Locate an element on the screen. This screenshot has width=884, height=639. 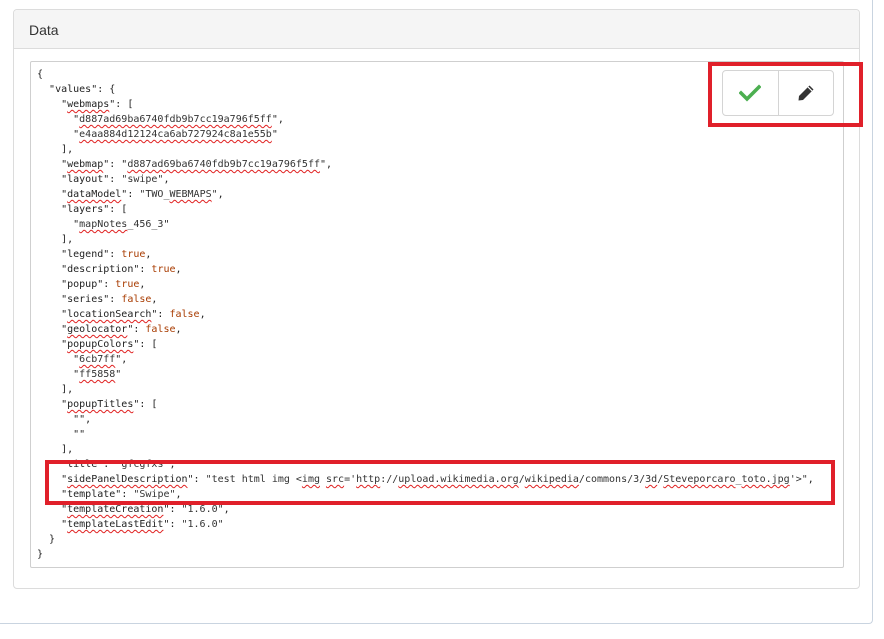
code-token: 3d is located at coordinates (651, 479).